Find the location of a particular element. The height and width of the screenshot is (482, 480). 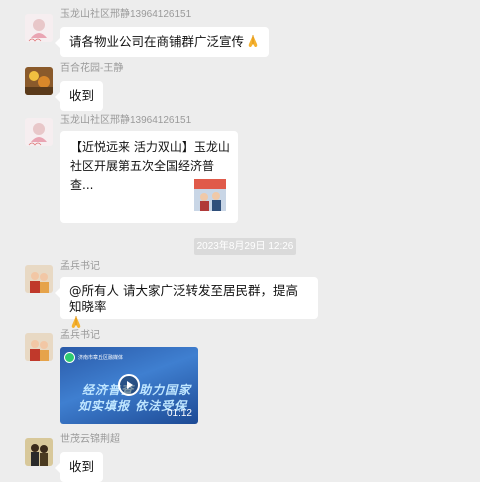

message-bubble: @所有人 请大家广泛转发至居民群，提高知晓率 is located at coordinates (186, 302).